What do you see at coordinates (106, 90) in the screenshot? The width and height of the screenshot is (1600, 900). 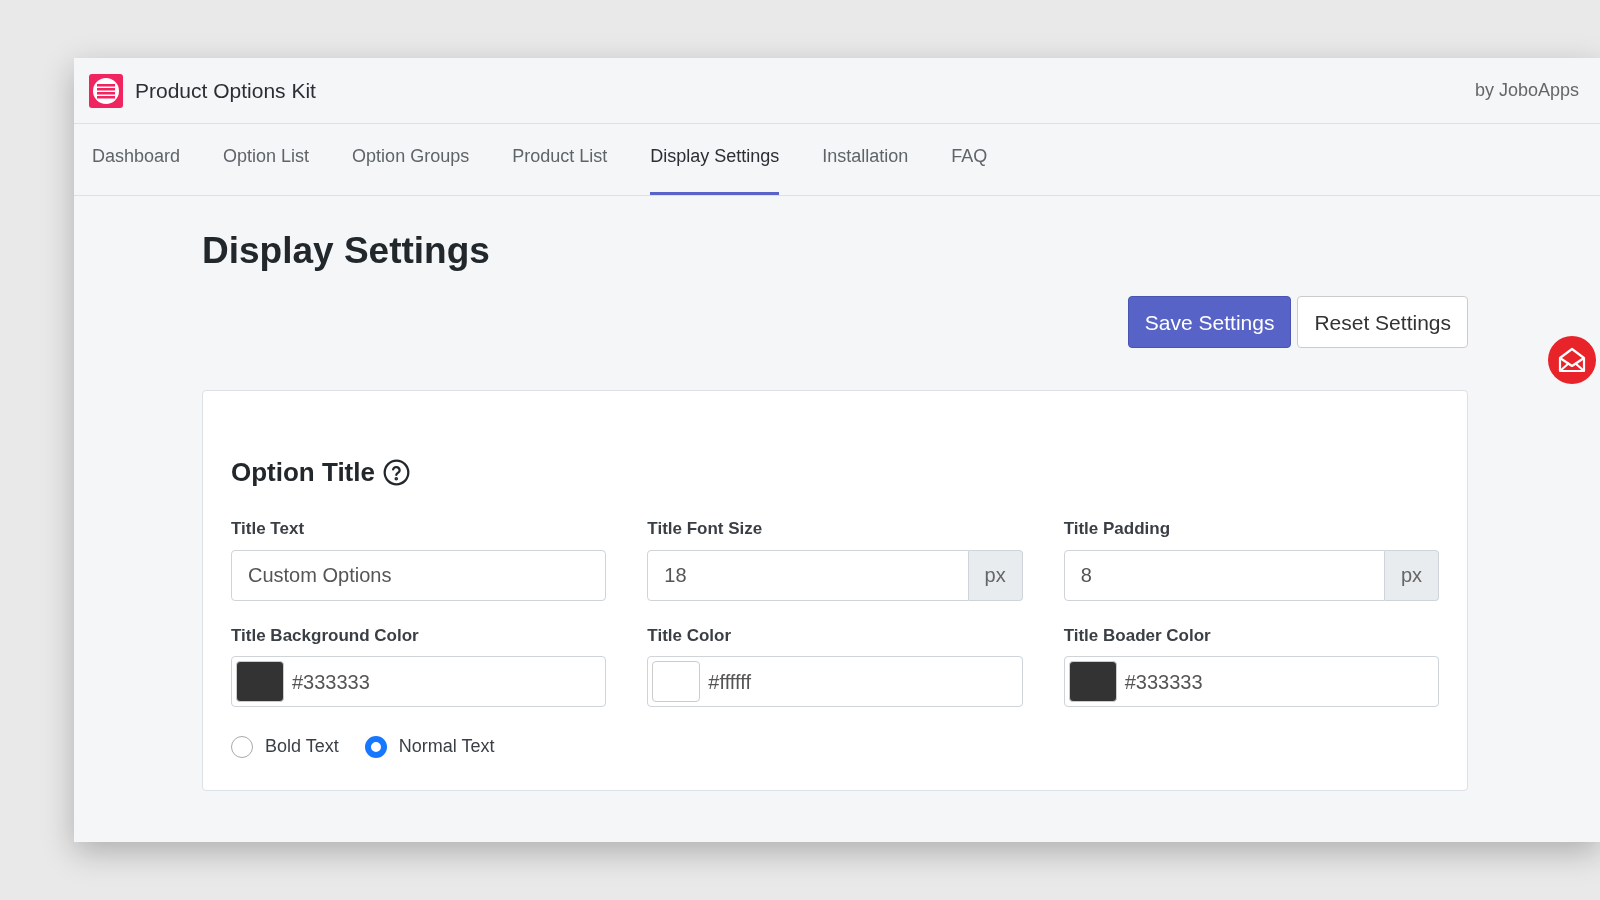 I see `list-logo-icon` at bounding box center [106, 90].